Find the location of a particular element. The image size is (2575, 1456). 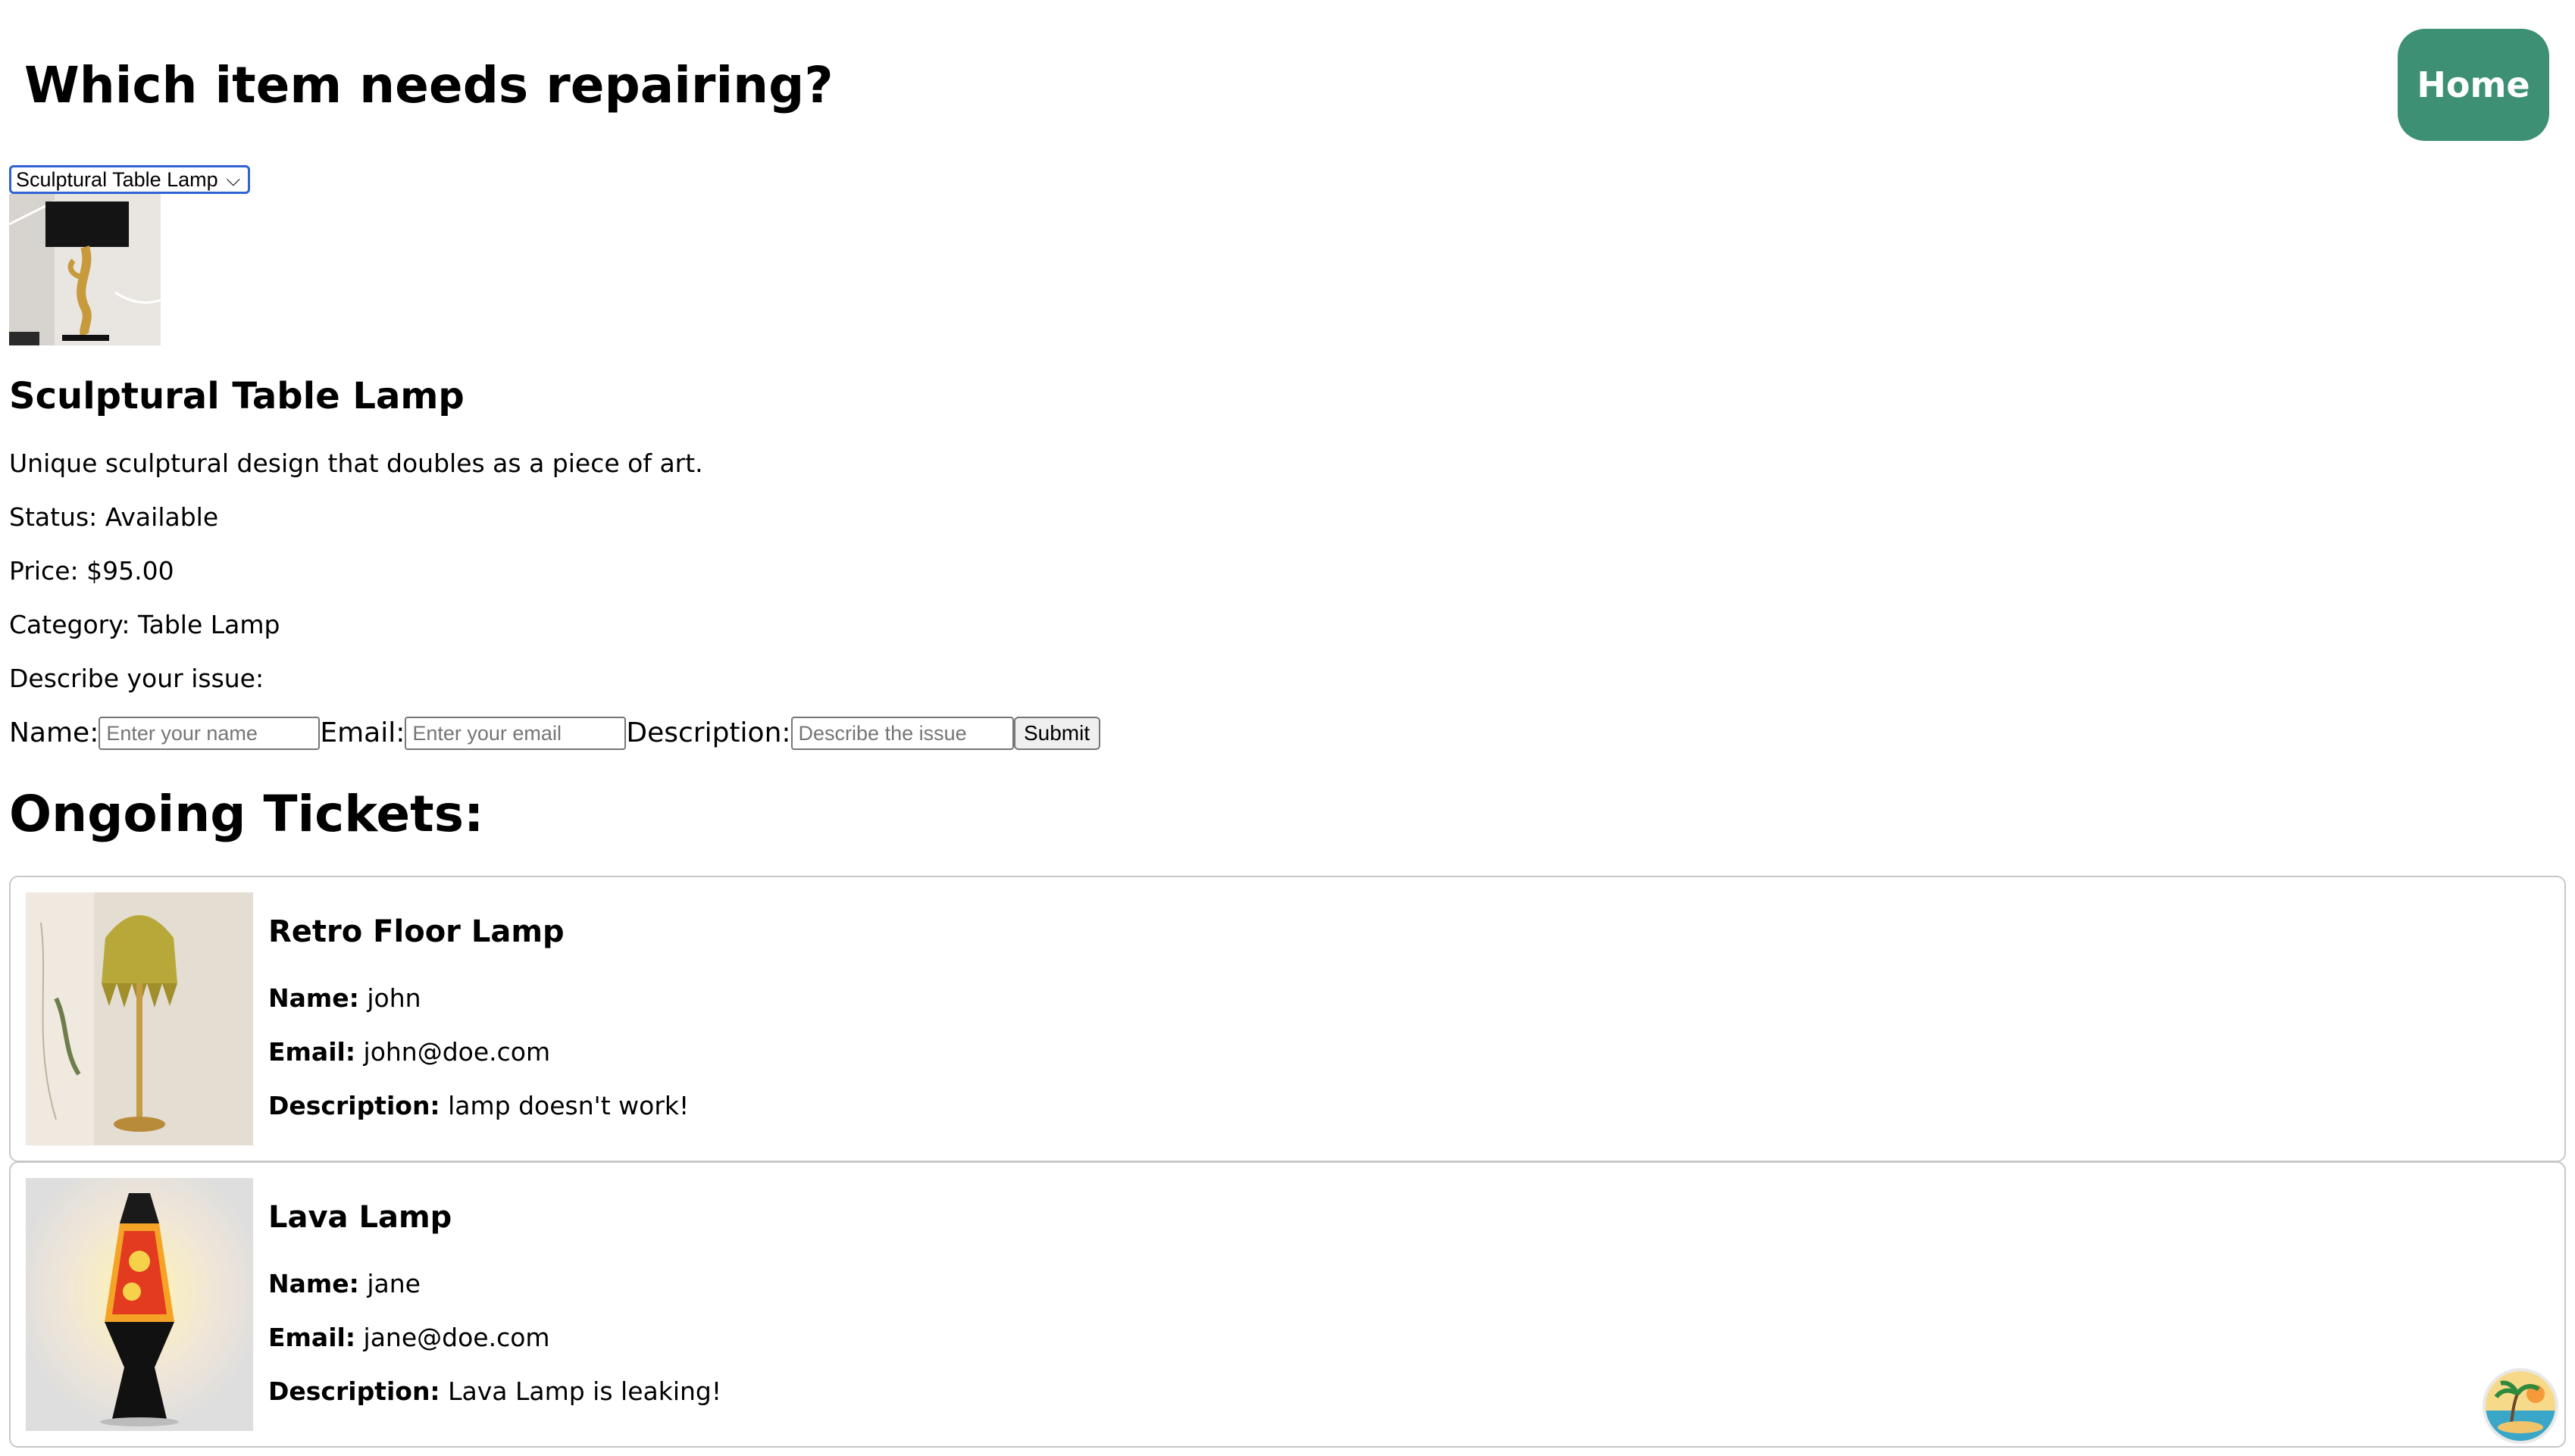

ticket-title: Retro Floor Lamp is located at coordinates (416, 931).